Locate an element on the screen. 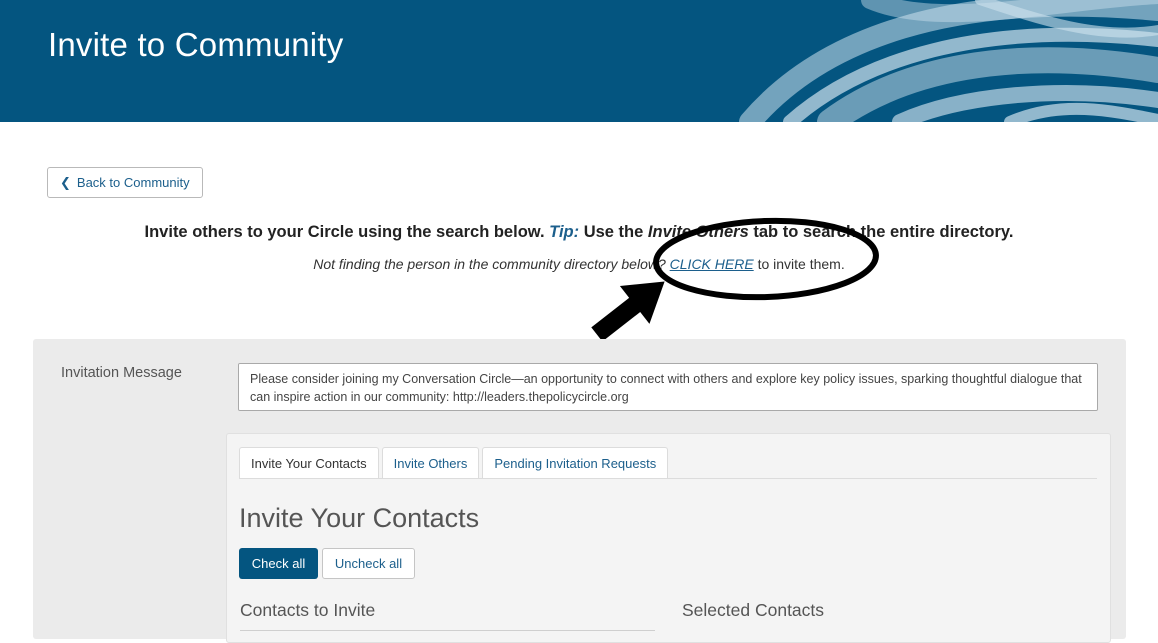 This screenshot has height=643, width=1158. tip-tab-name: Invite Others is located at coordinates (698, 232).